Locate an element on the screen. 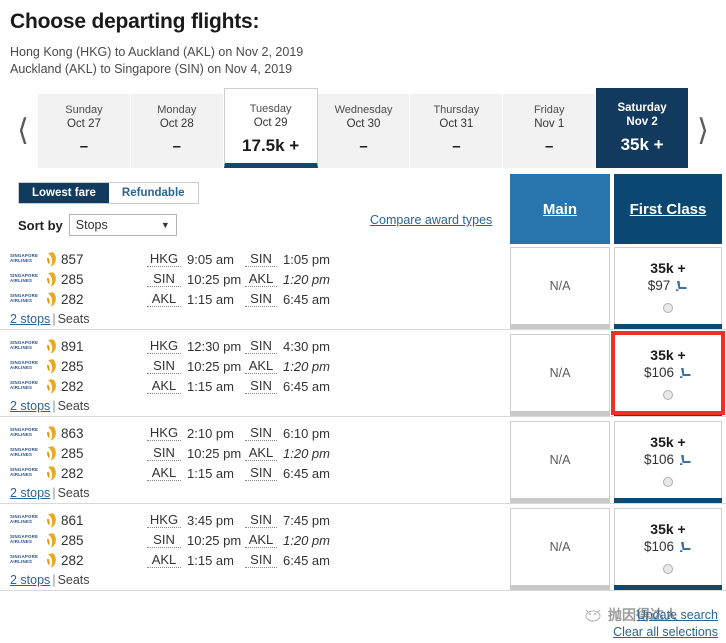  toggle-refundable: Refundable is located at coordinates (153, 193).